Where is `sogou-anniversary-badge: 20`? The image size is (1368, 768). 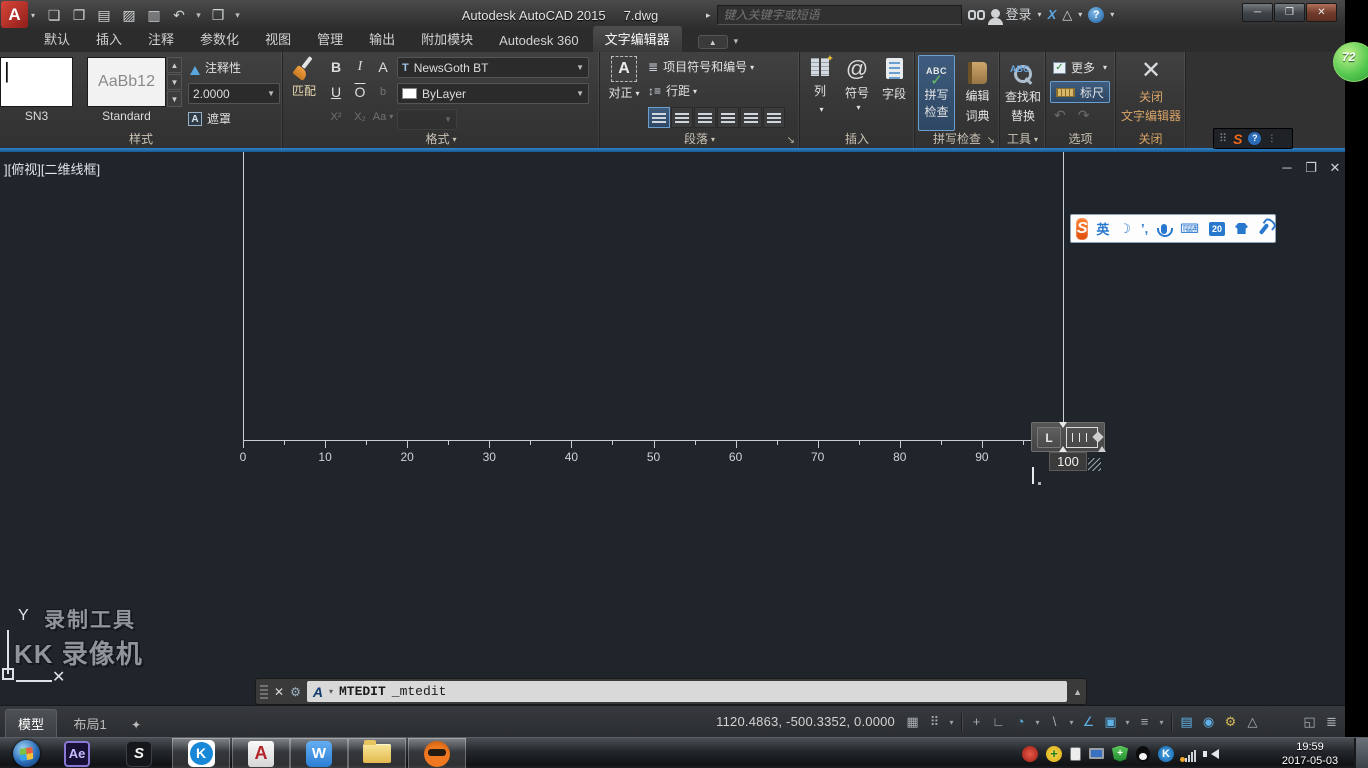
sogou-anniversary-badge: 20 is located at coordinates (1217, 228).